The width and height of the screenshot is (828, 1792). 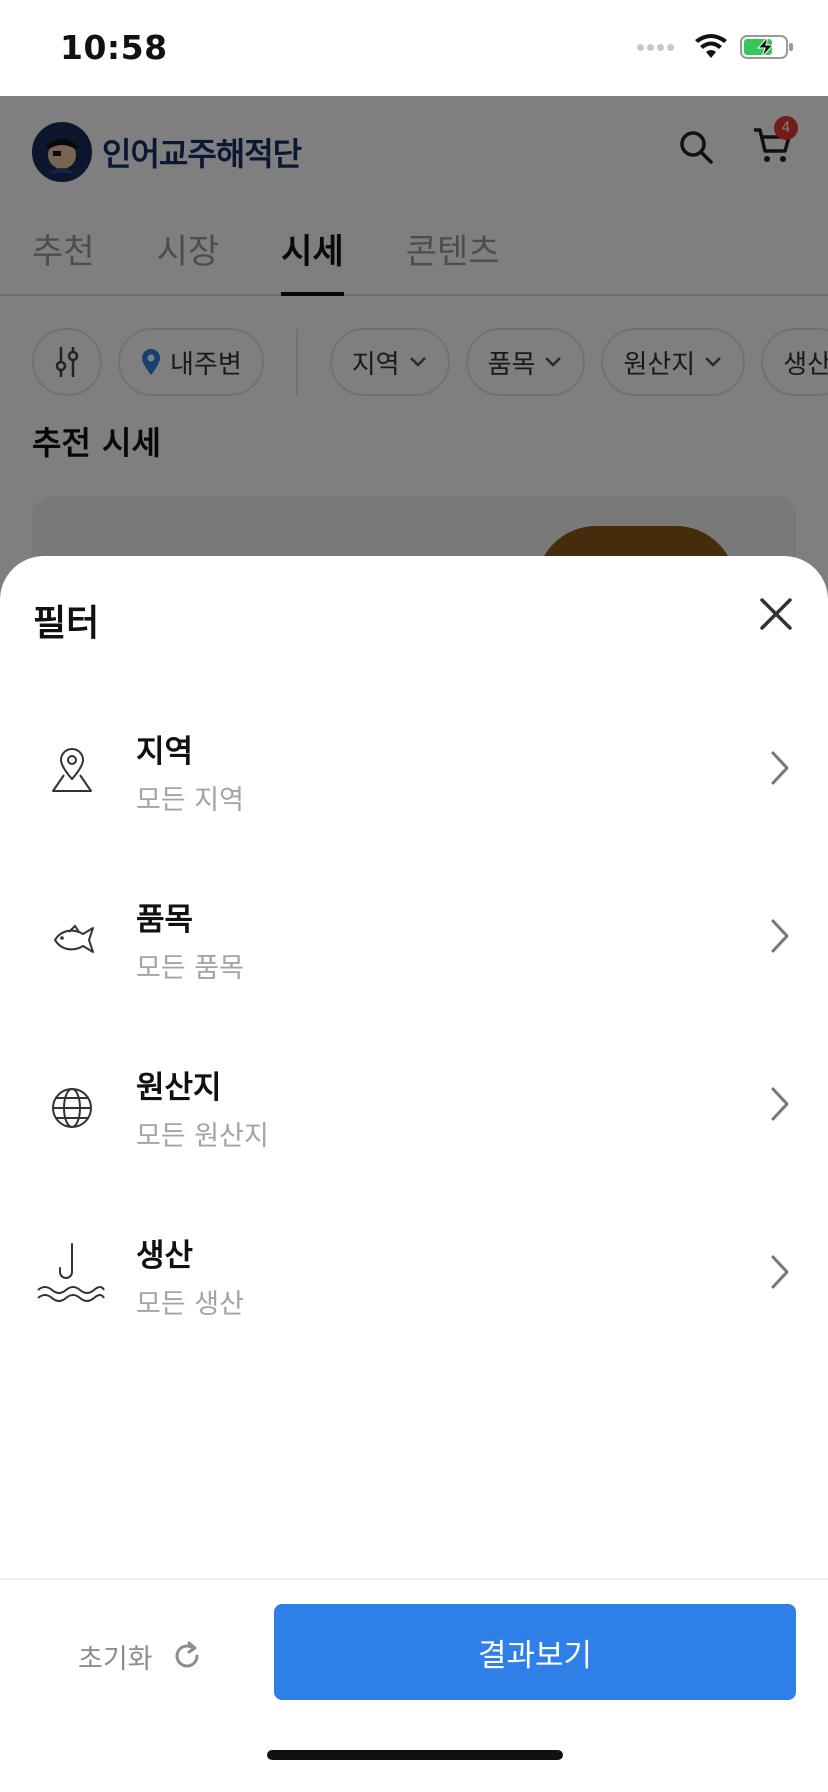 What do you see at coordinates (165, 752) in the screenshot?
I see `filter-label: 지역` at bounding box center [165, 752].